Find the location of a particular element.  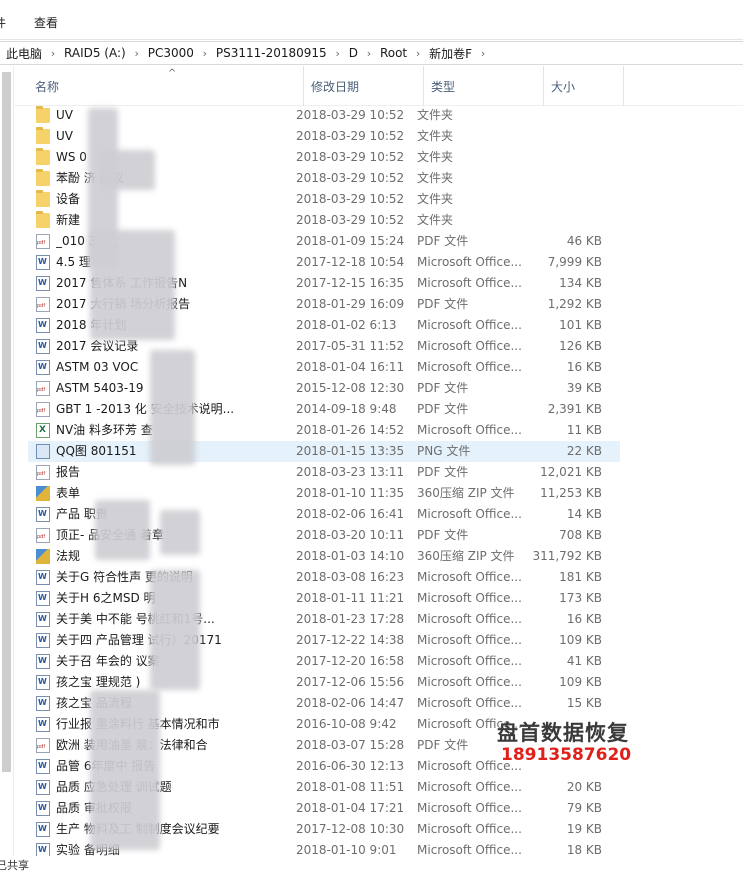

breadcrumb-volume-f: 新加卷F is located at coordinates (450, 53).